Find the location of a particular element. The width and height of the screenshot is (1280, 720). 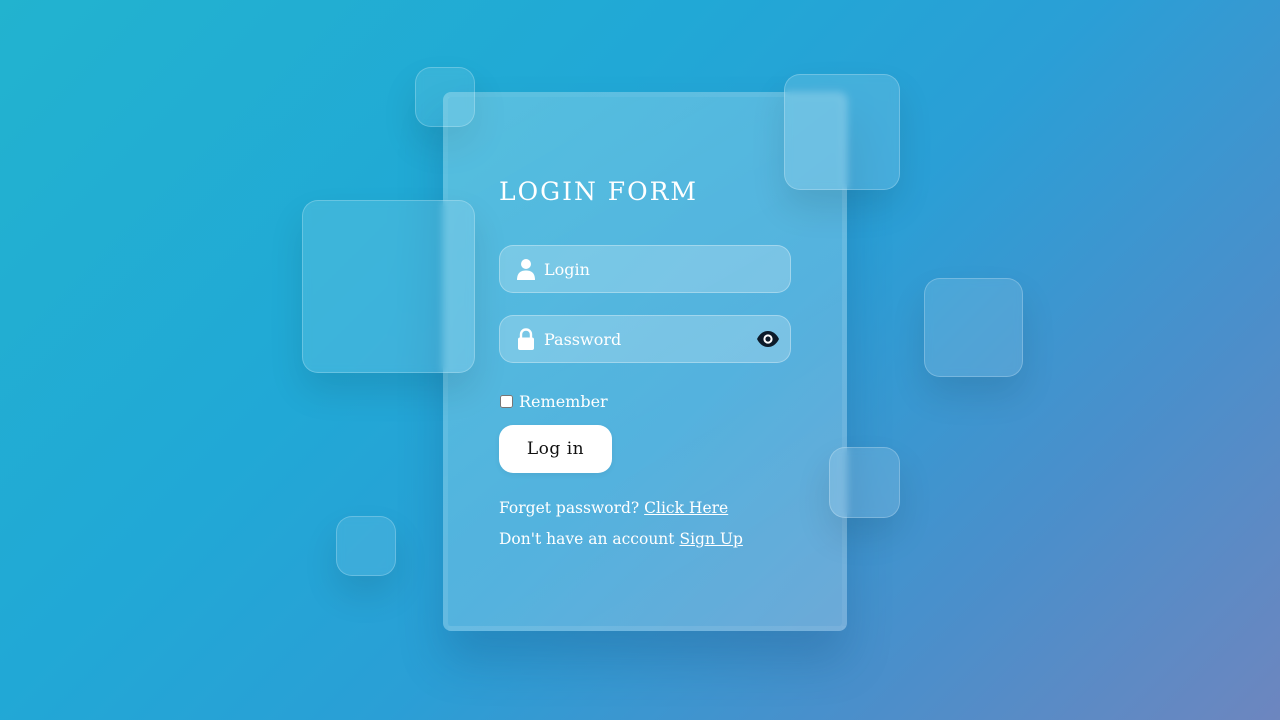

password-input is located at coordinates (644, 339).